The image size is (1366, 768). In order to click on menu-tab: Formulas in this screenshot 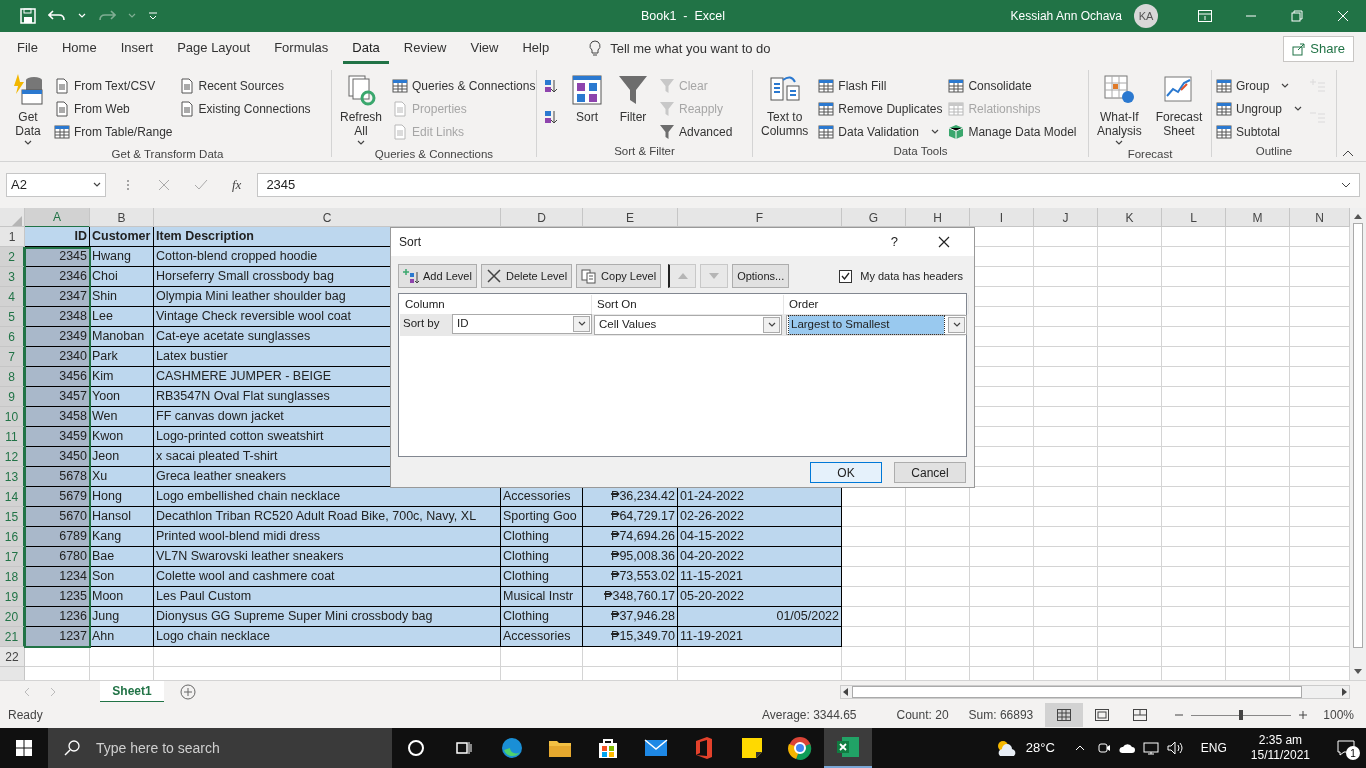, I will do `click(301, 49)`.